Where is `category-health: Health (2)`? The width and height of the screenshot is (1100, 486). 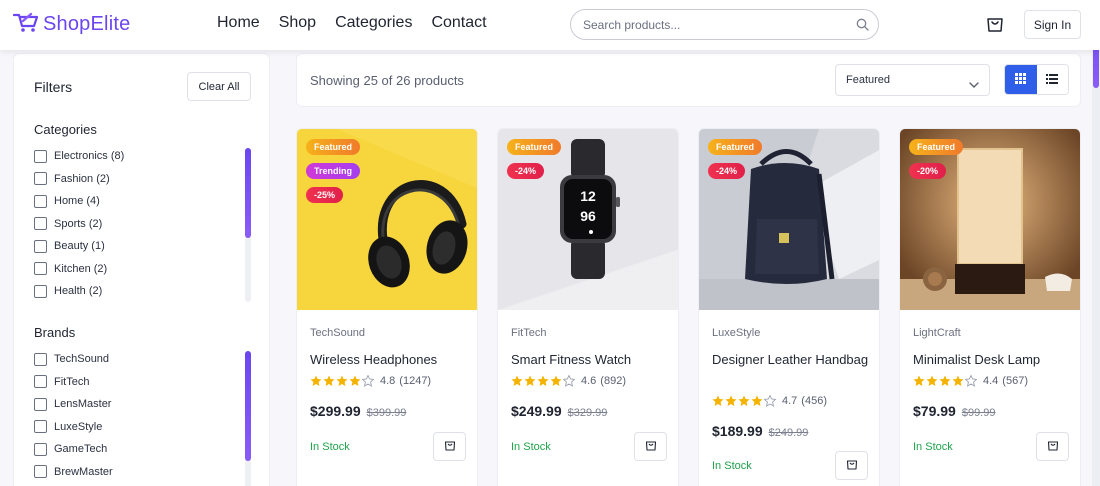
category-health: Health (2) is located at coordinates (139, 291).